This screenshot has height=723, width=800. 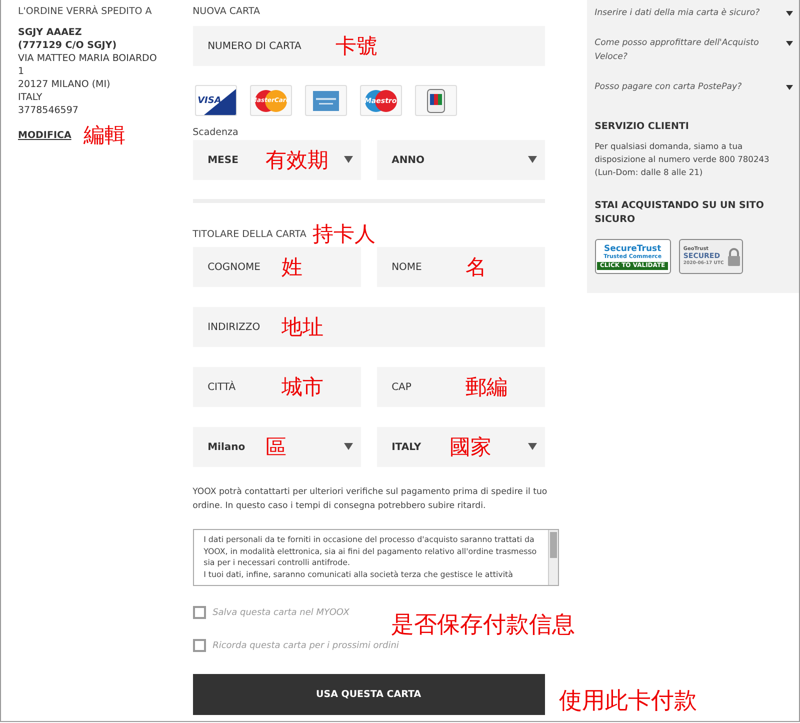 I want to click on annotation-text: 郵編, so click(x=487, y=387).